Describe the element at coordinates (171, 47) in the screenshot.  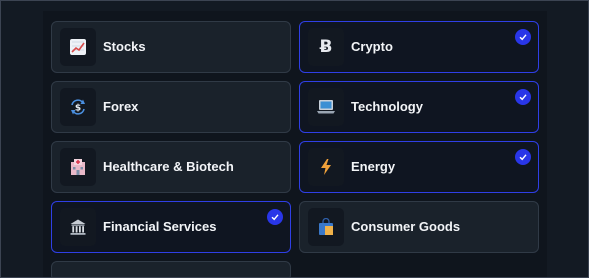
I see `category-card-stocks: Stocks` at that location.